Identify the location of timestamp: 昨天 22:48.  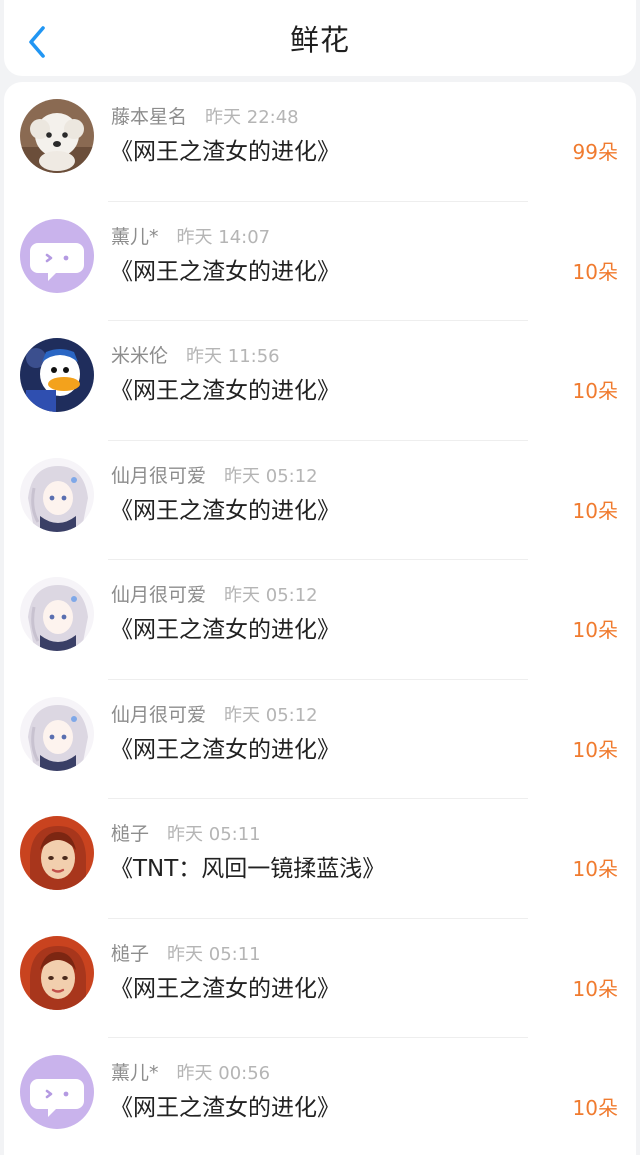
(252, 117).